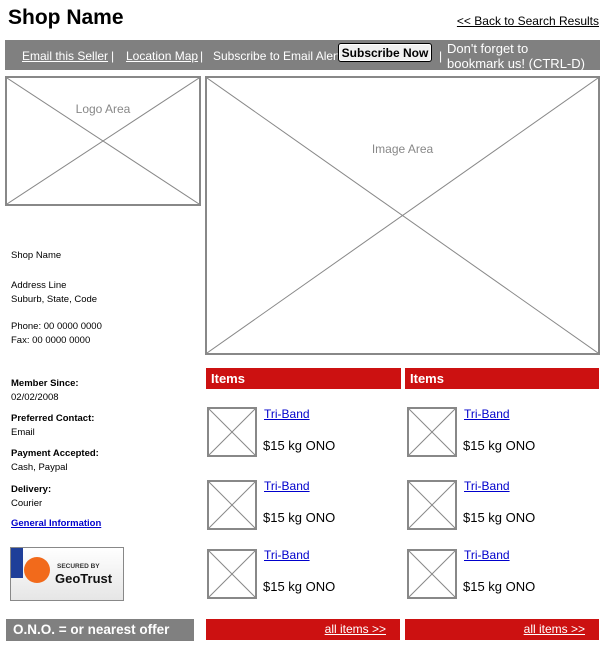 This screenshot has height=645, width=605. Describe the element at coordinates (56, 523) in the screenshot. I see `general-information-link: General Information` at that location.